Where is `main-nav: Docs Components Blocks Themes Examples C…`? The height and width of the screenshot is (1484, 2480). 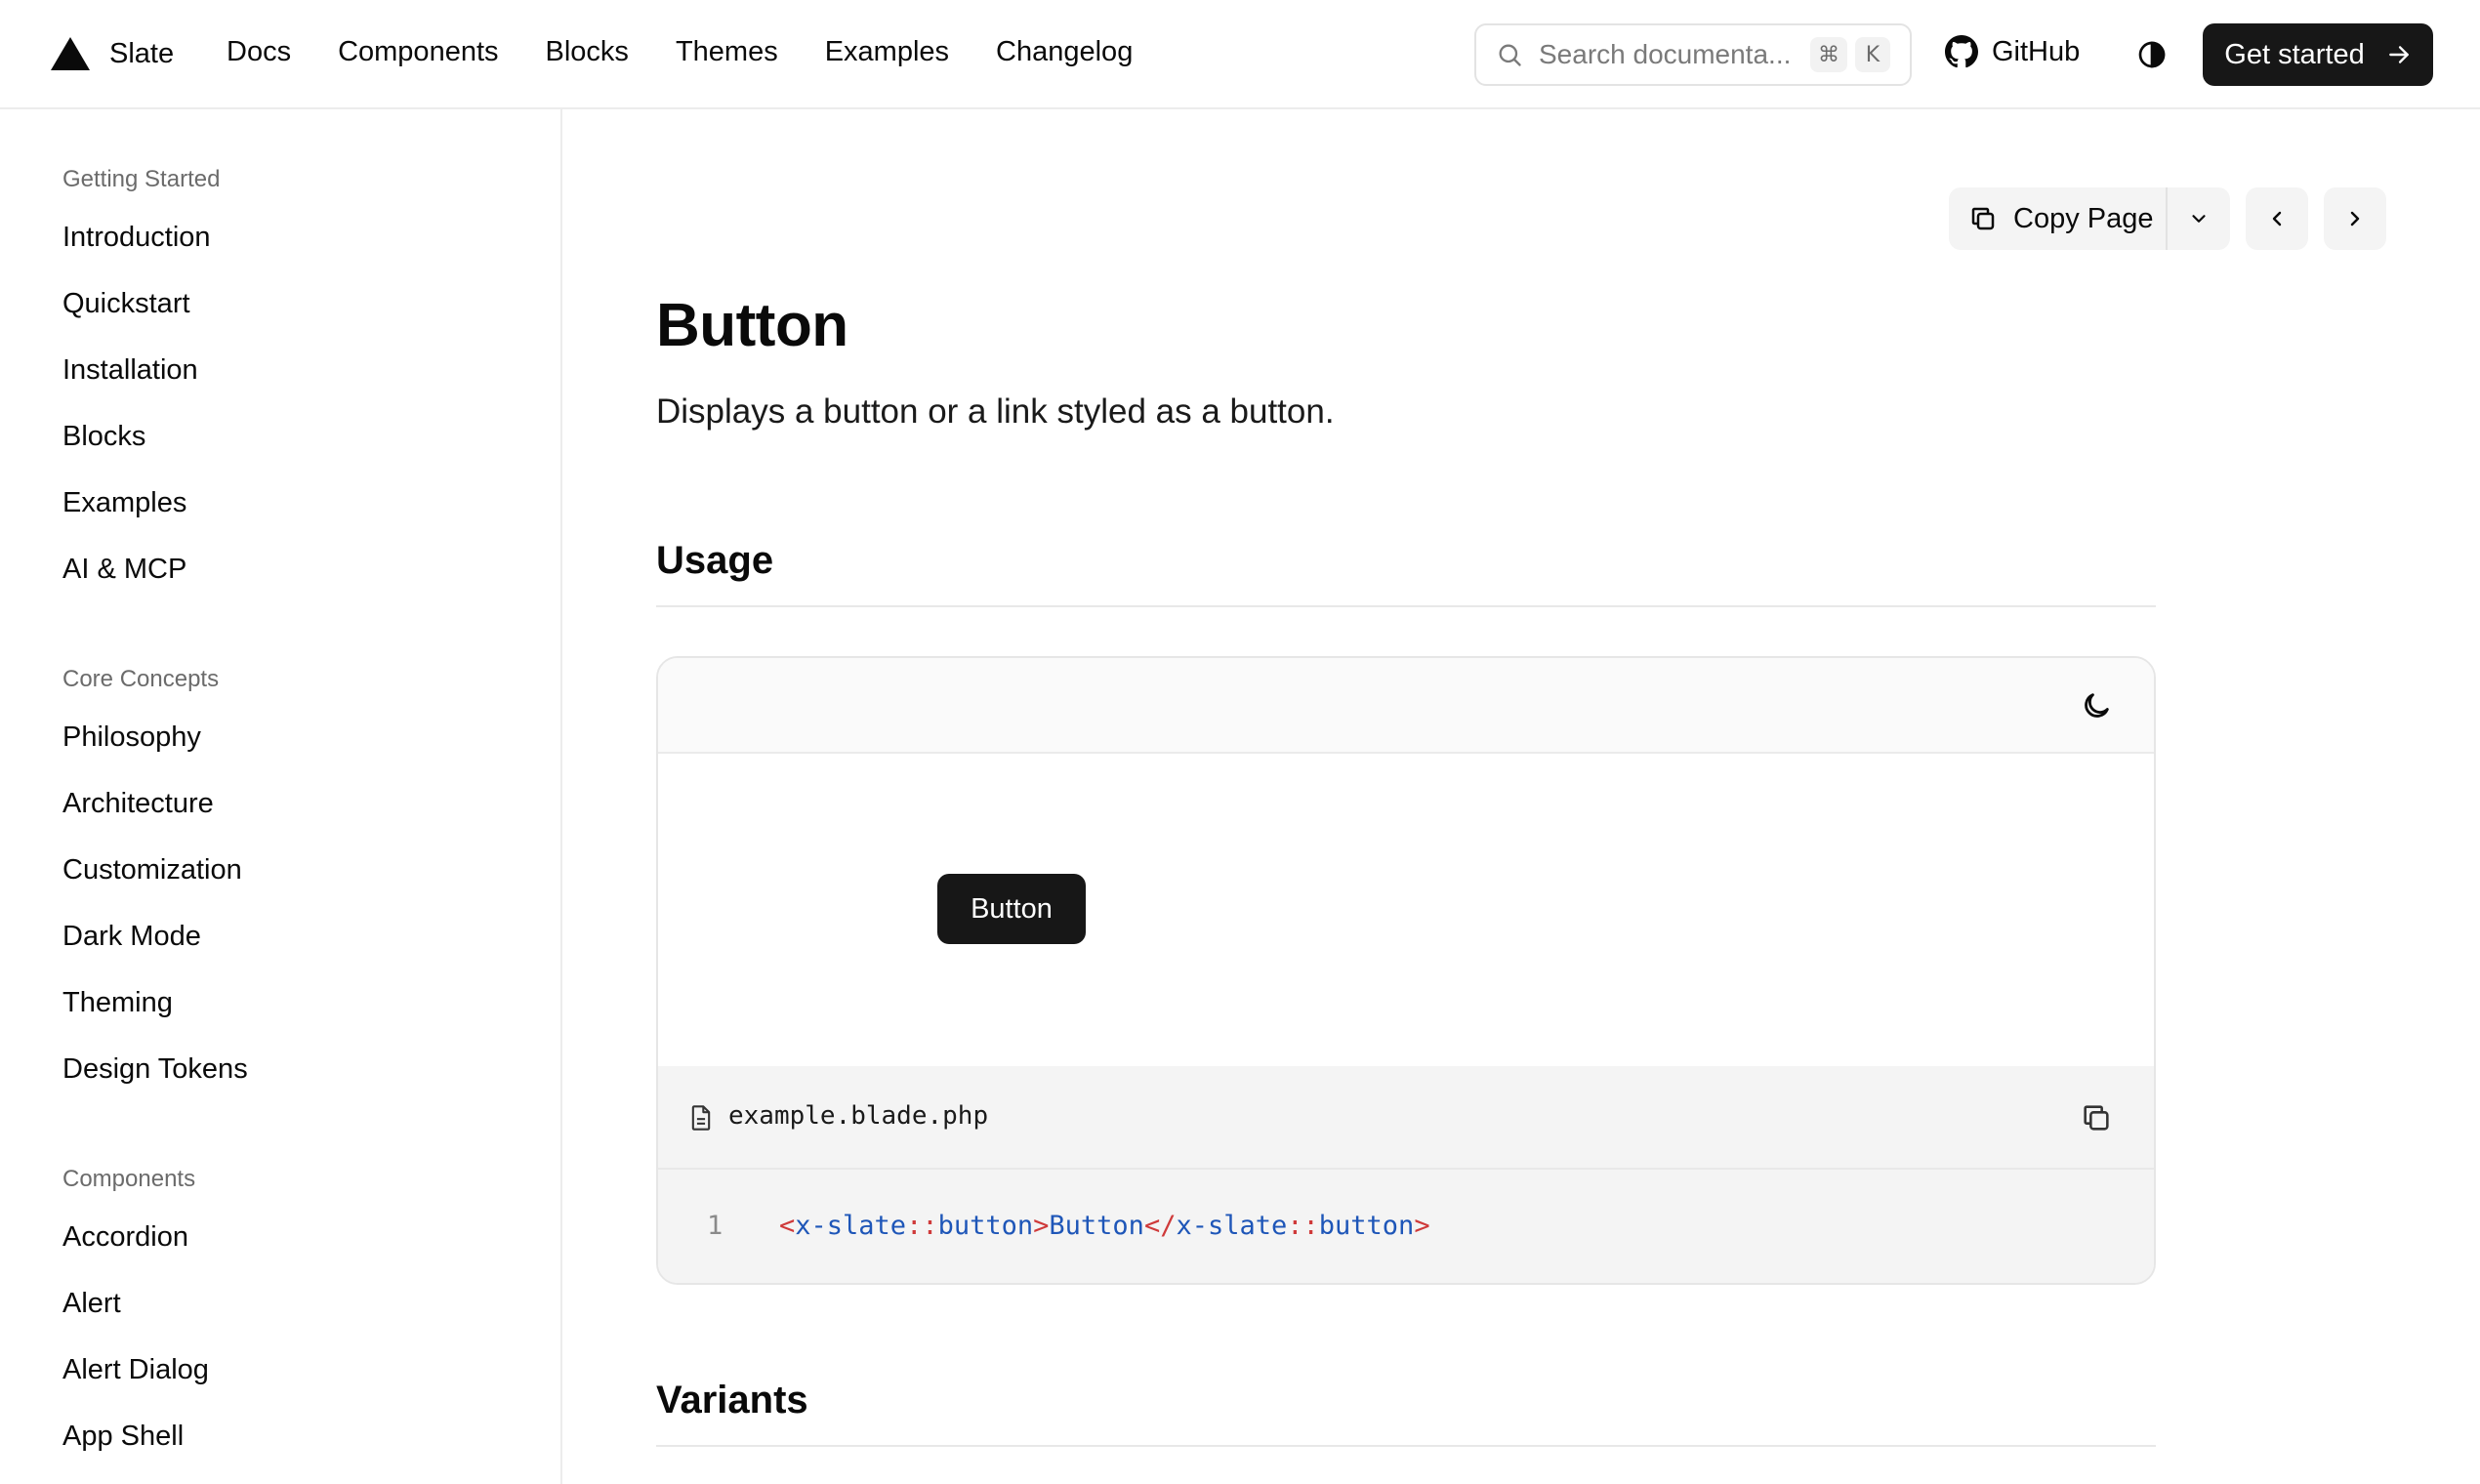 main-nav: Docs Components Blocks Themes Examples C… is located at coordinates (680, 52).